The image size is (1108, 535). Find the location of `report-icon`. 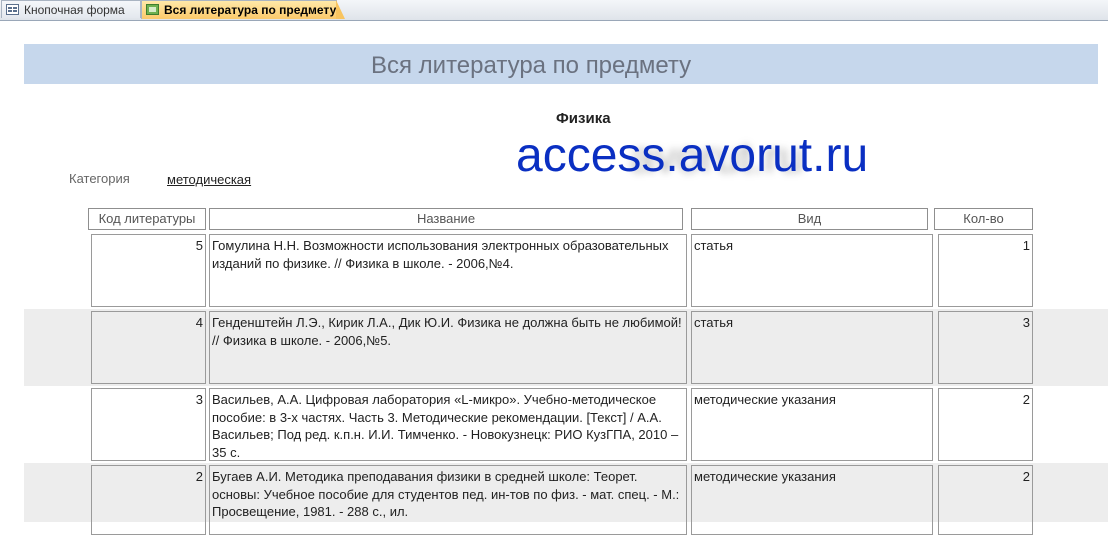

report-icon is located at coordinates (152, 9).